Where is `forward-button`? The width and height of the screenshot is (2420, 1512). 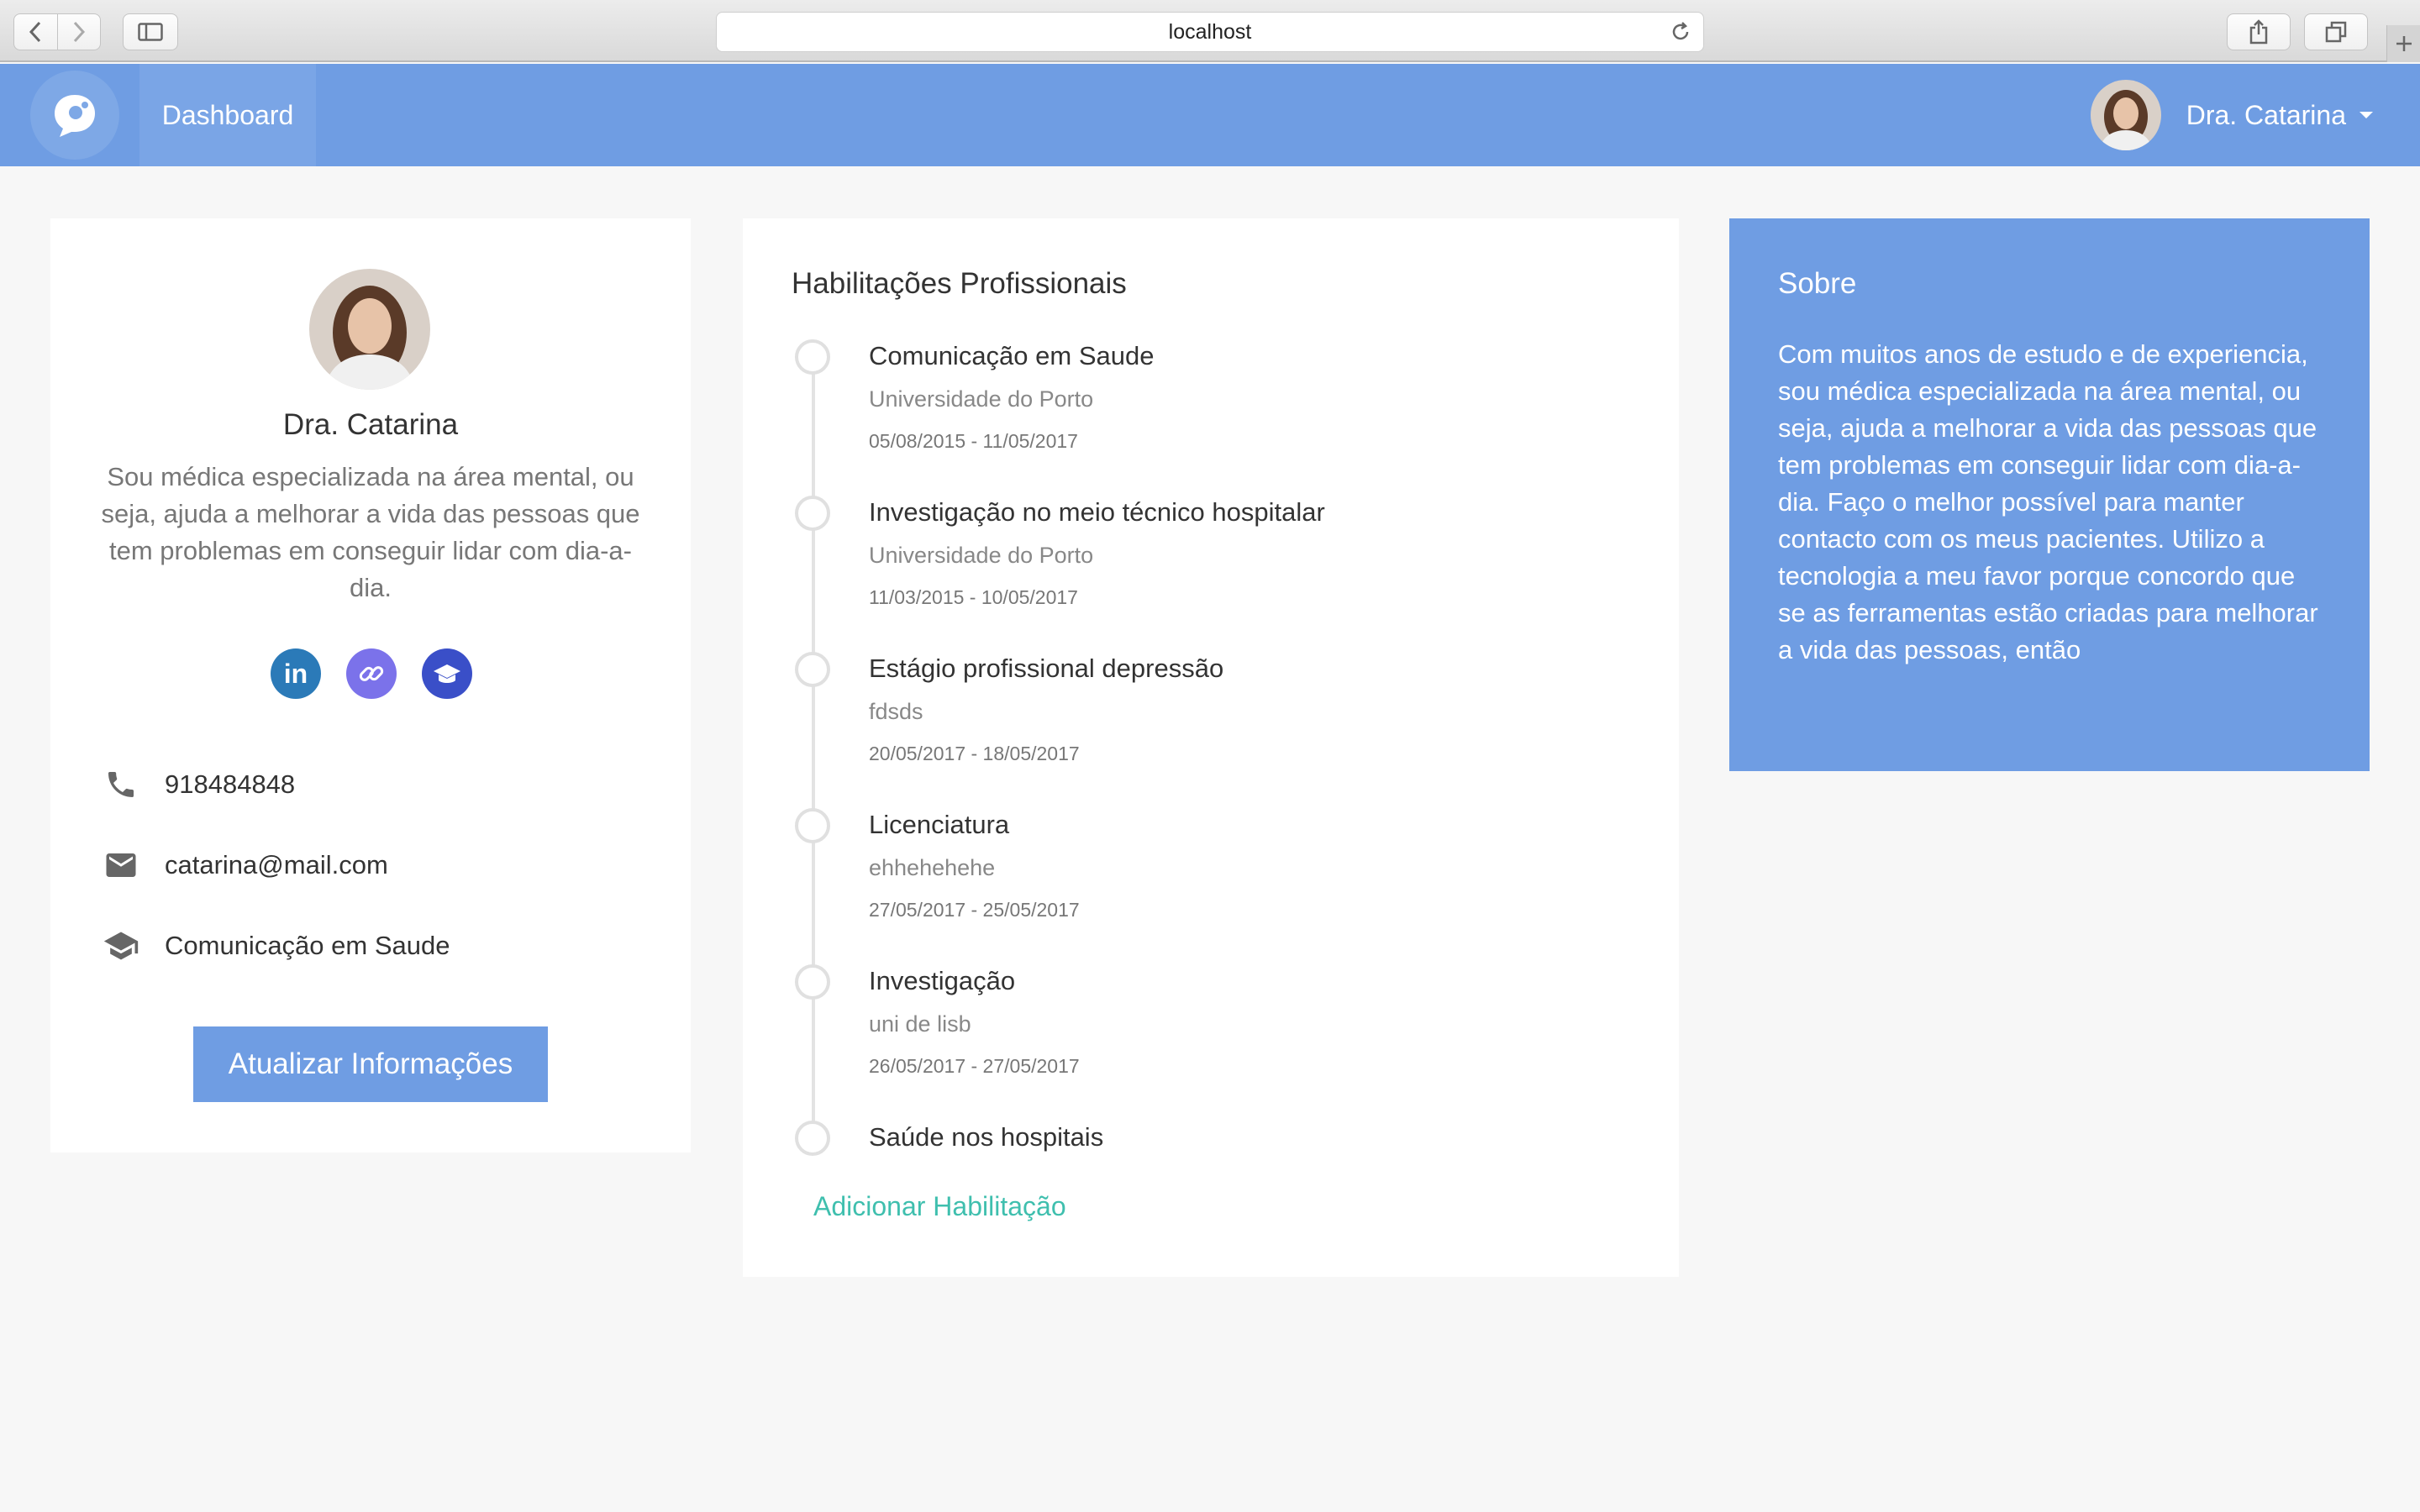 forward-button is located at coordinates (78, 32).